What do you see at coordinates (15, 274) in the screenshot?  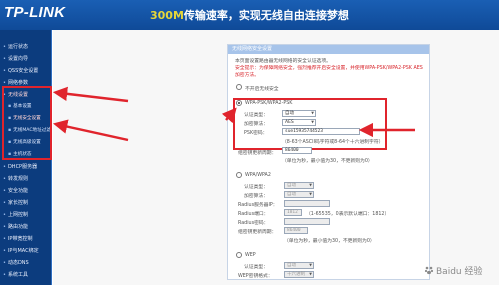 I see `sidebar-item-system-tools: 系统工具` at bounding box center [15, 274].